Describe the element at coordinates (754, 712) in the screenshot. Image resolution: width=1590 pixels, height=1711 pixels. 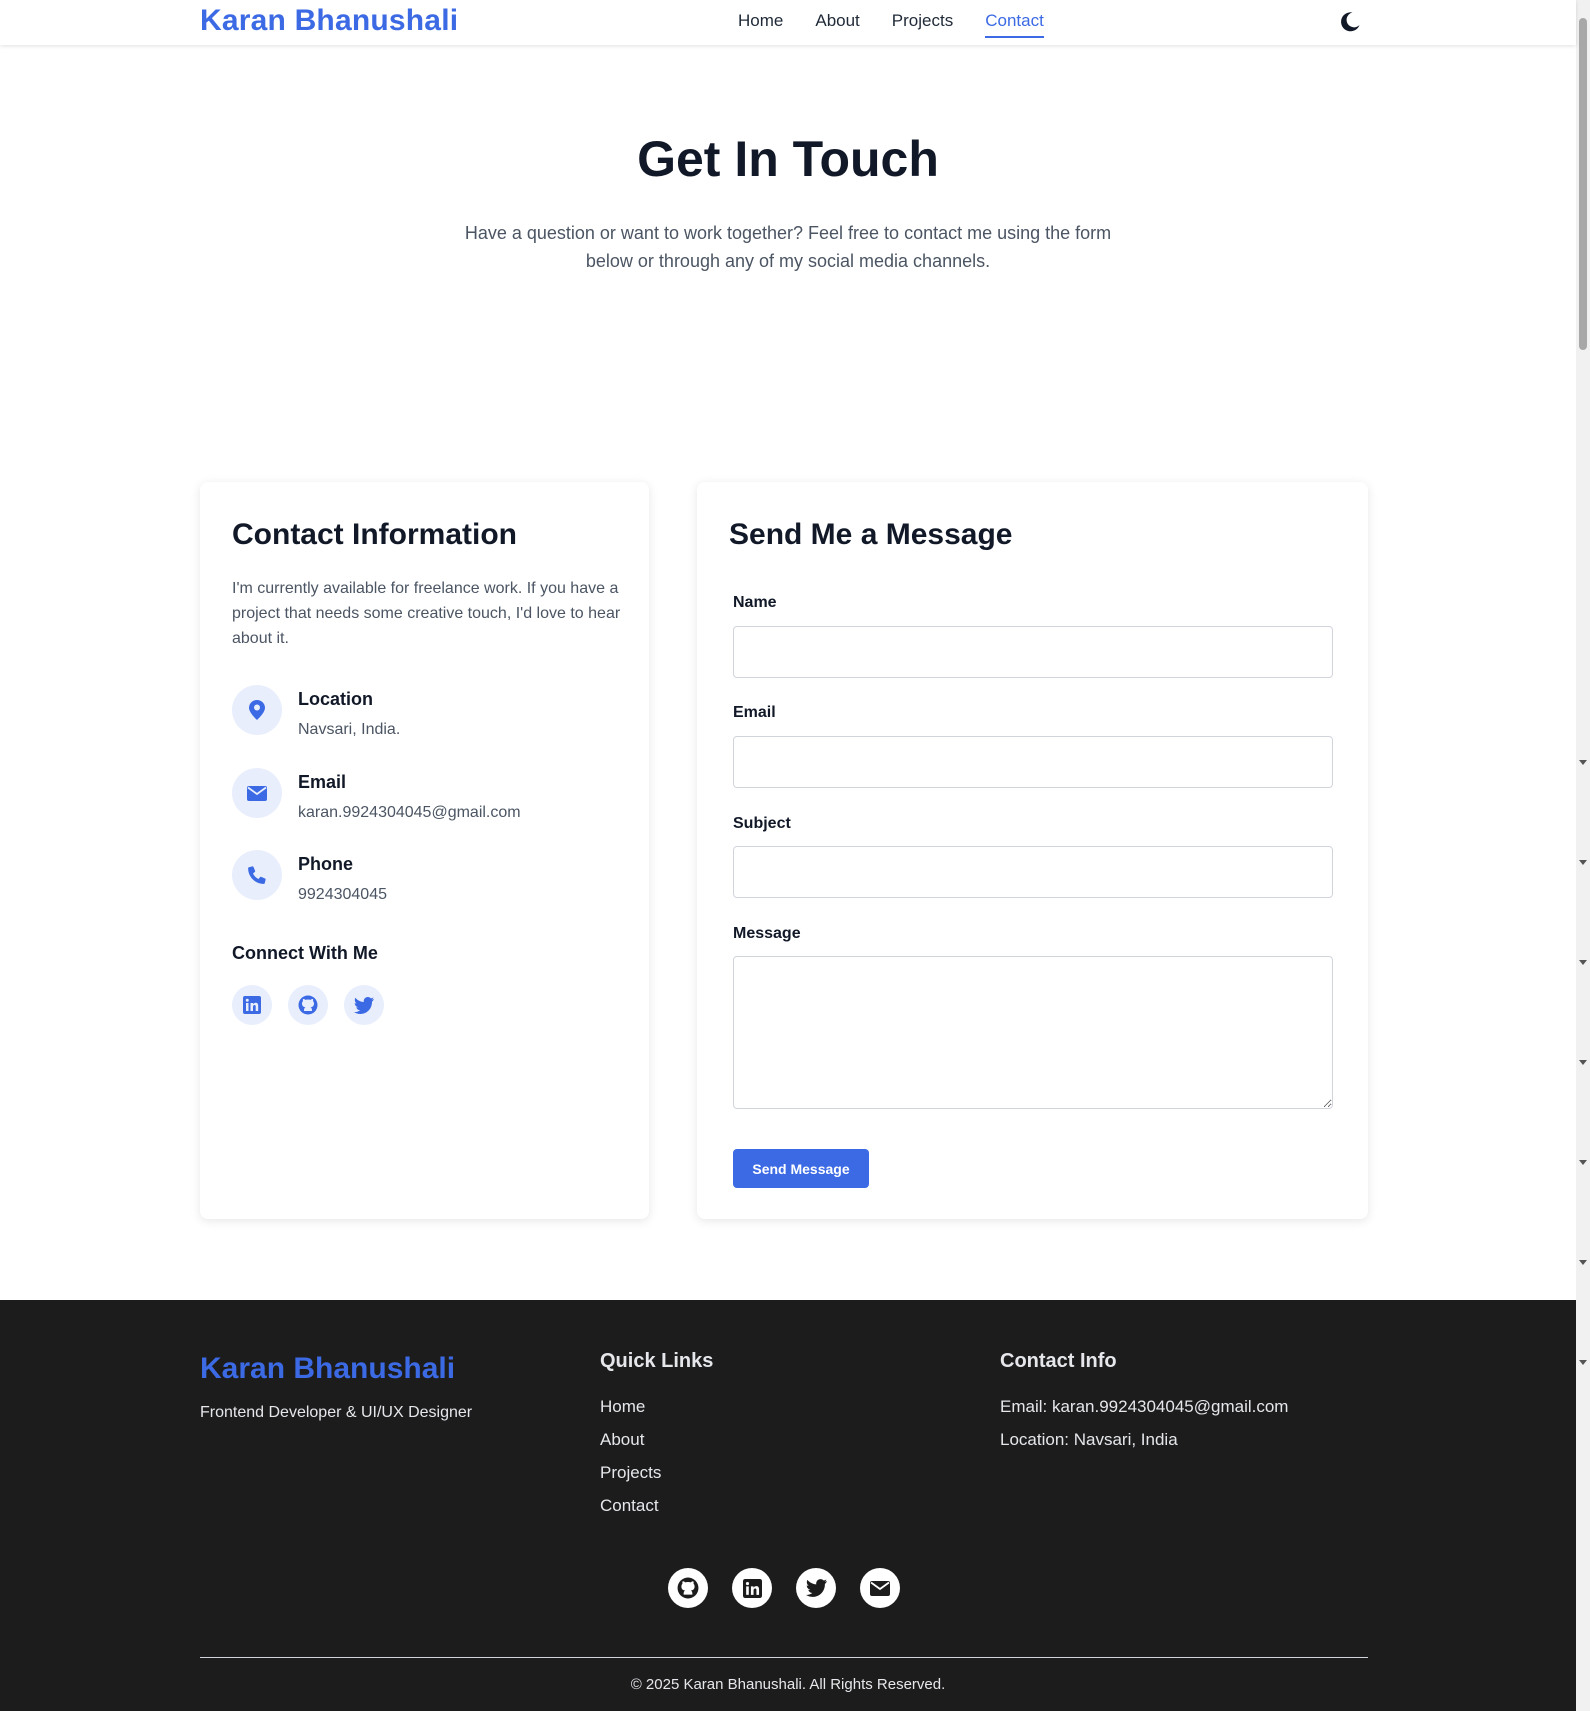
I see `email-label: Email` at that location.